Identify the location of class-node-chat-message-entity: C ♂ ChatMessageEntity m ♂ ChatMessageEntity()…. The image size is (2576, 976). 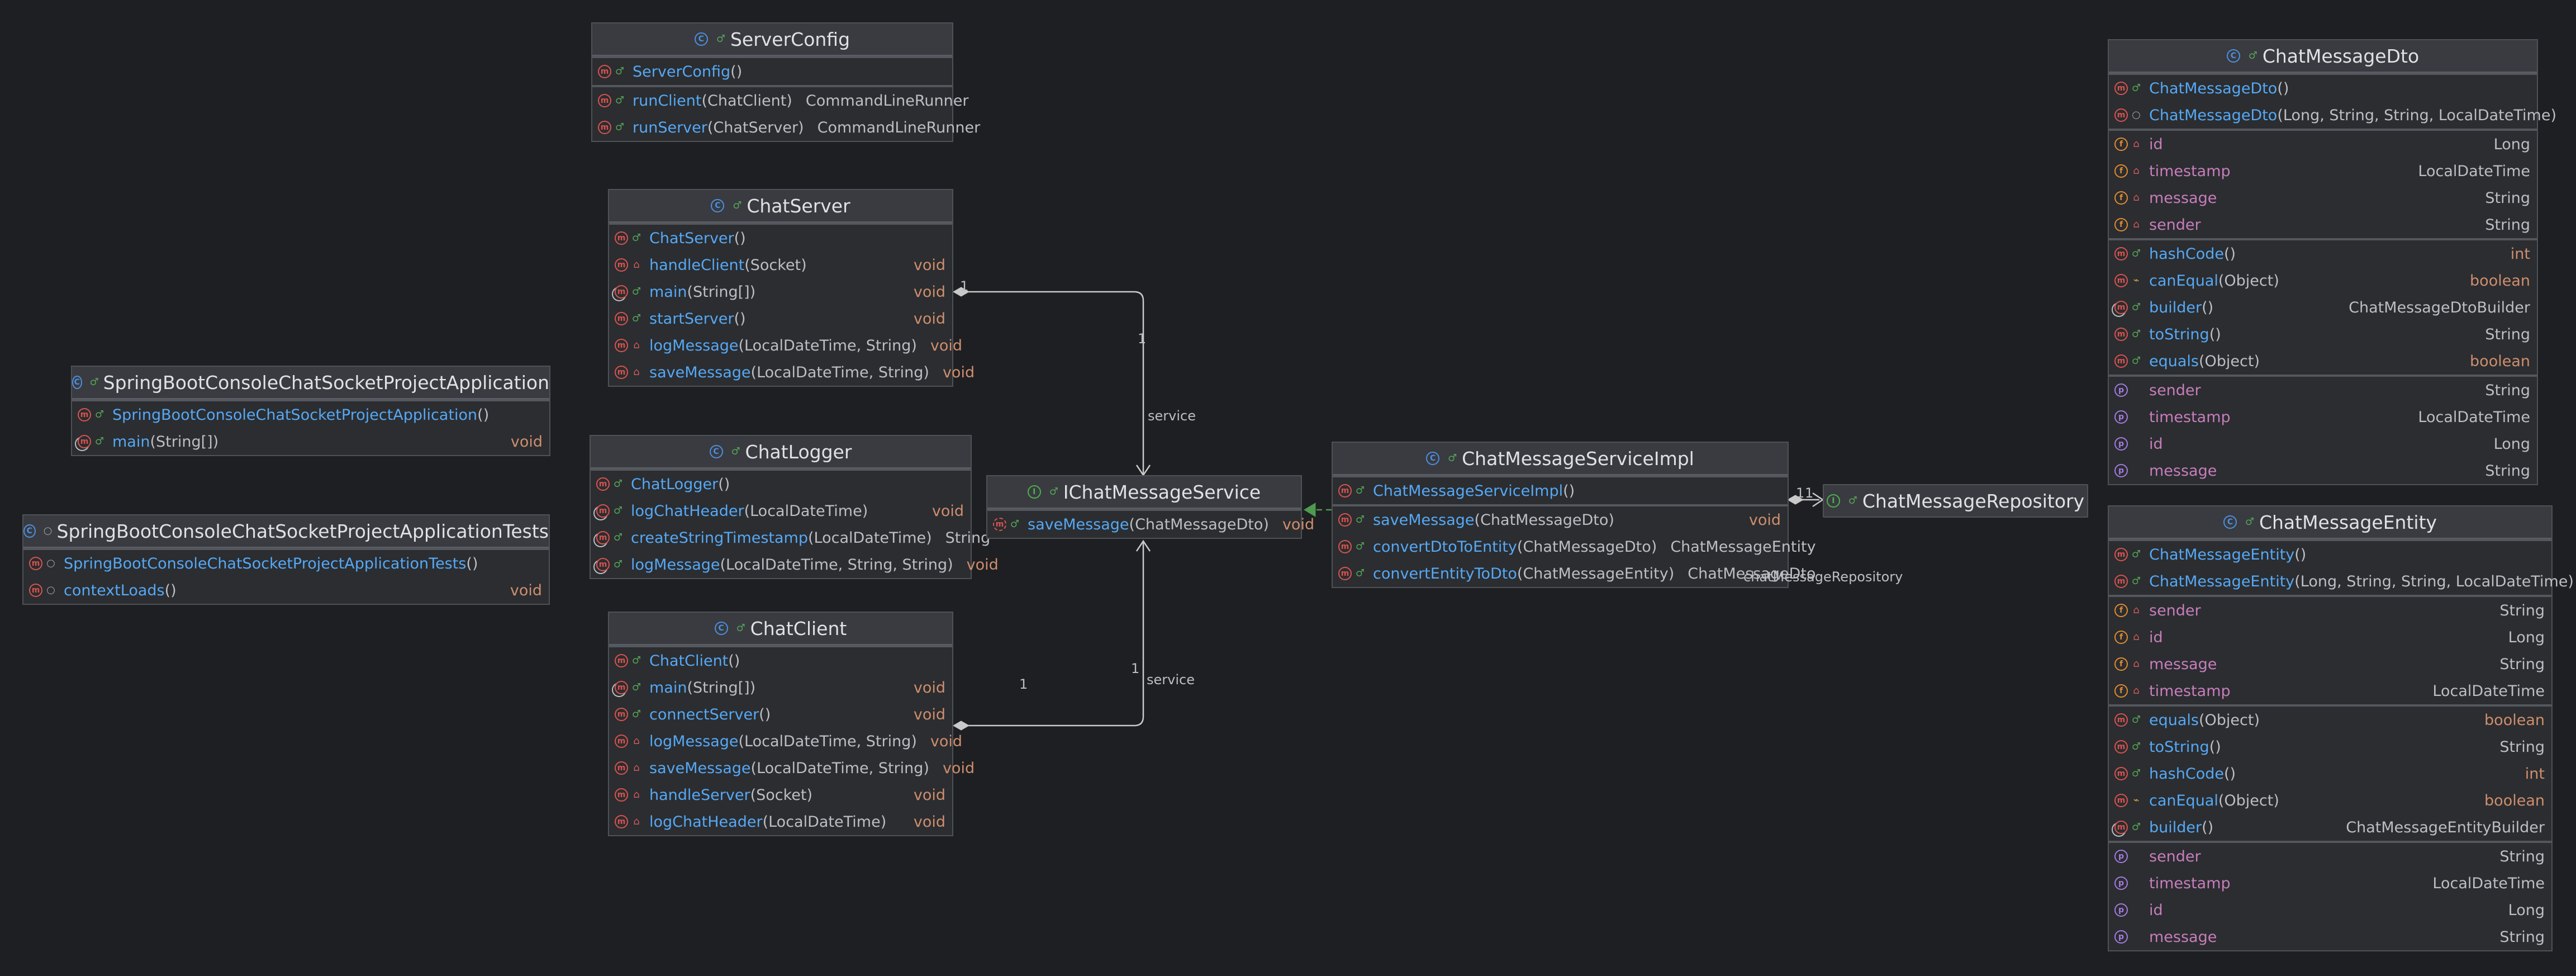
(2341, 728).